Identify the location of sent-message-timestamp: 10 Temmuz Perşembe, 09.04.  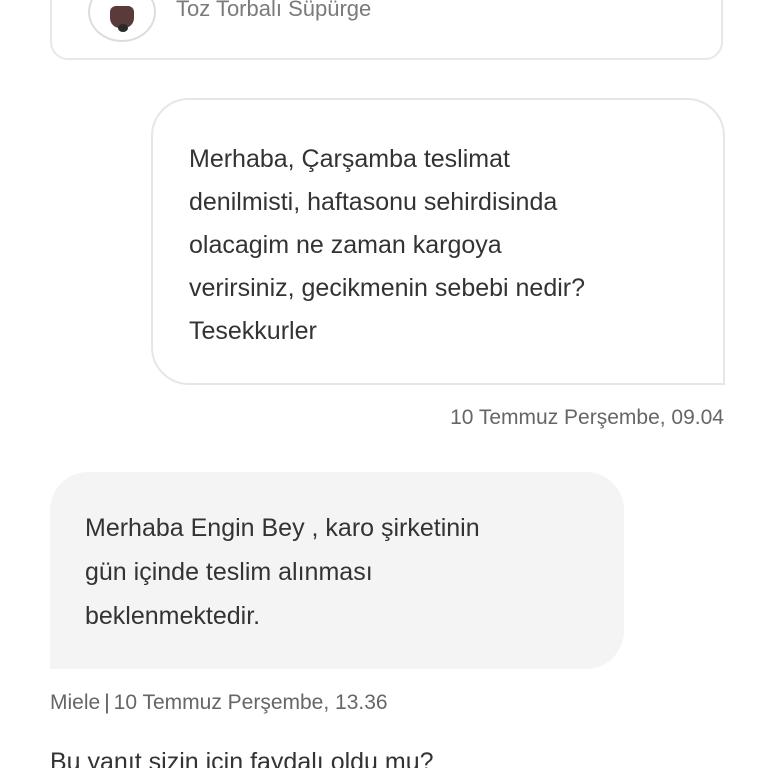
(587, 417).